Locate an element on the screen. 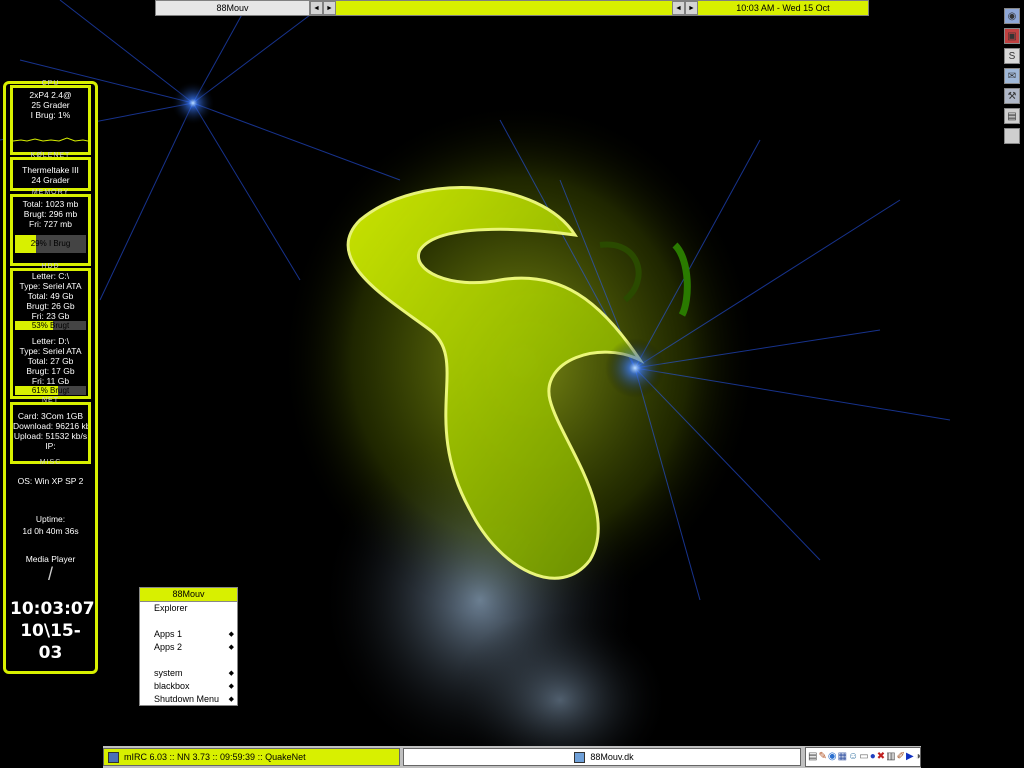 This screenshot has height=768, width=1024. tools-icon: ⚒ is located at coordinates (1012, 96).